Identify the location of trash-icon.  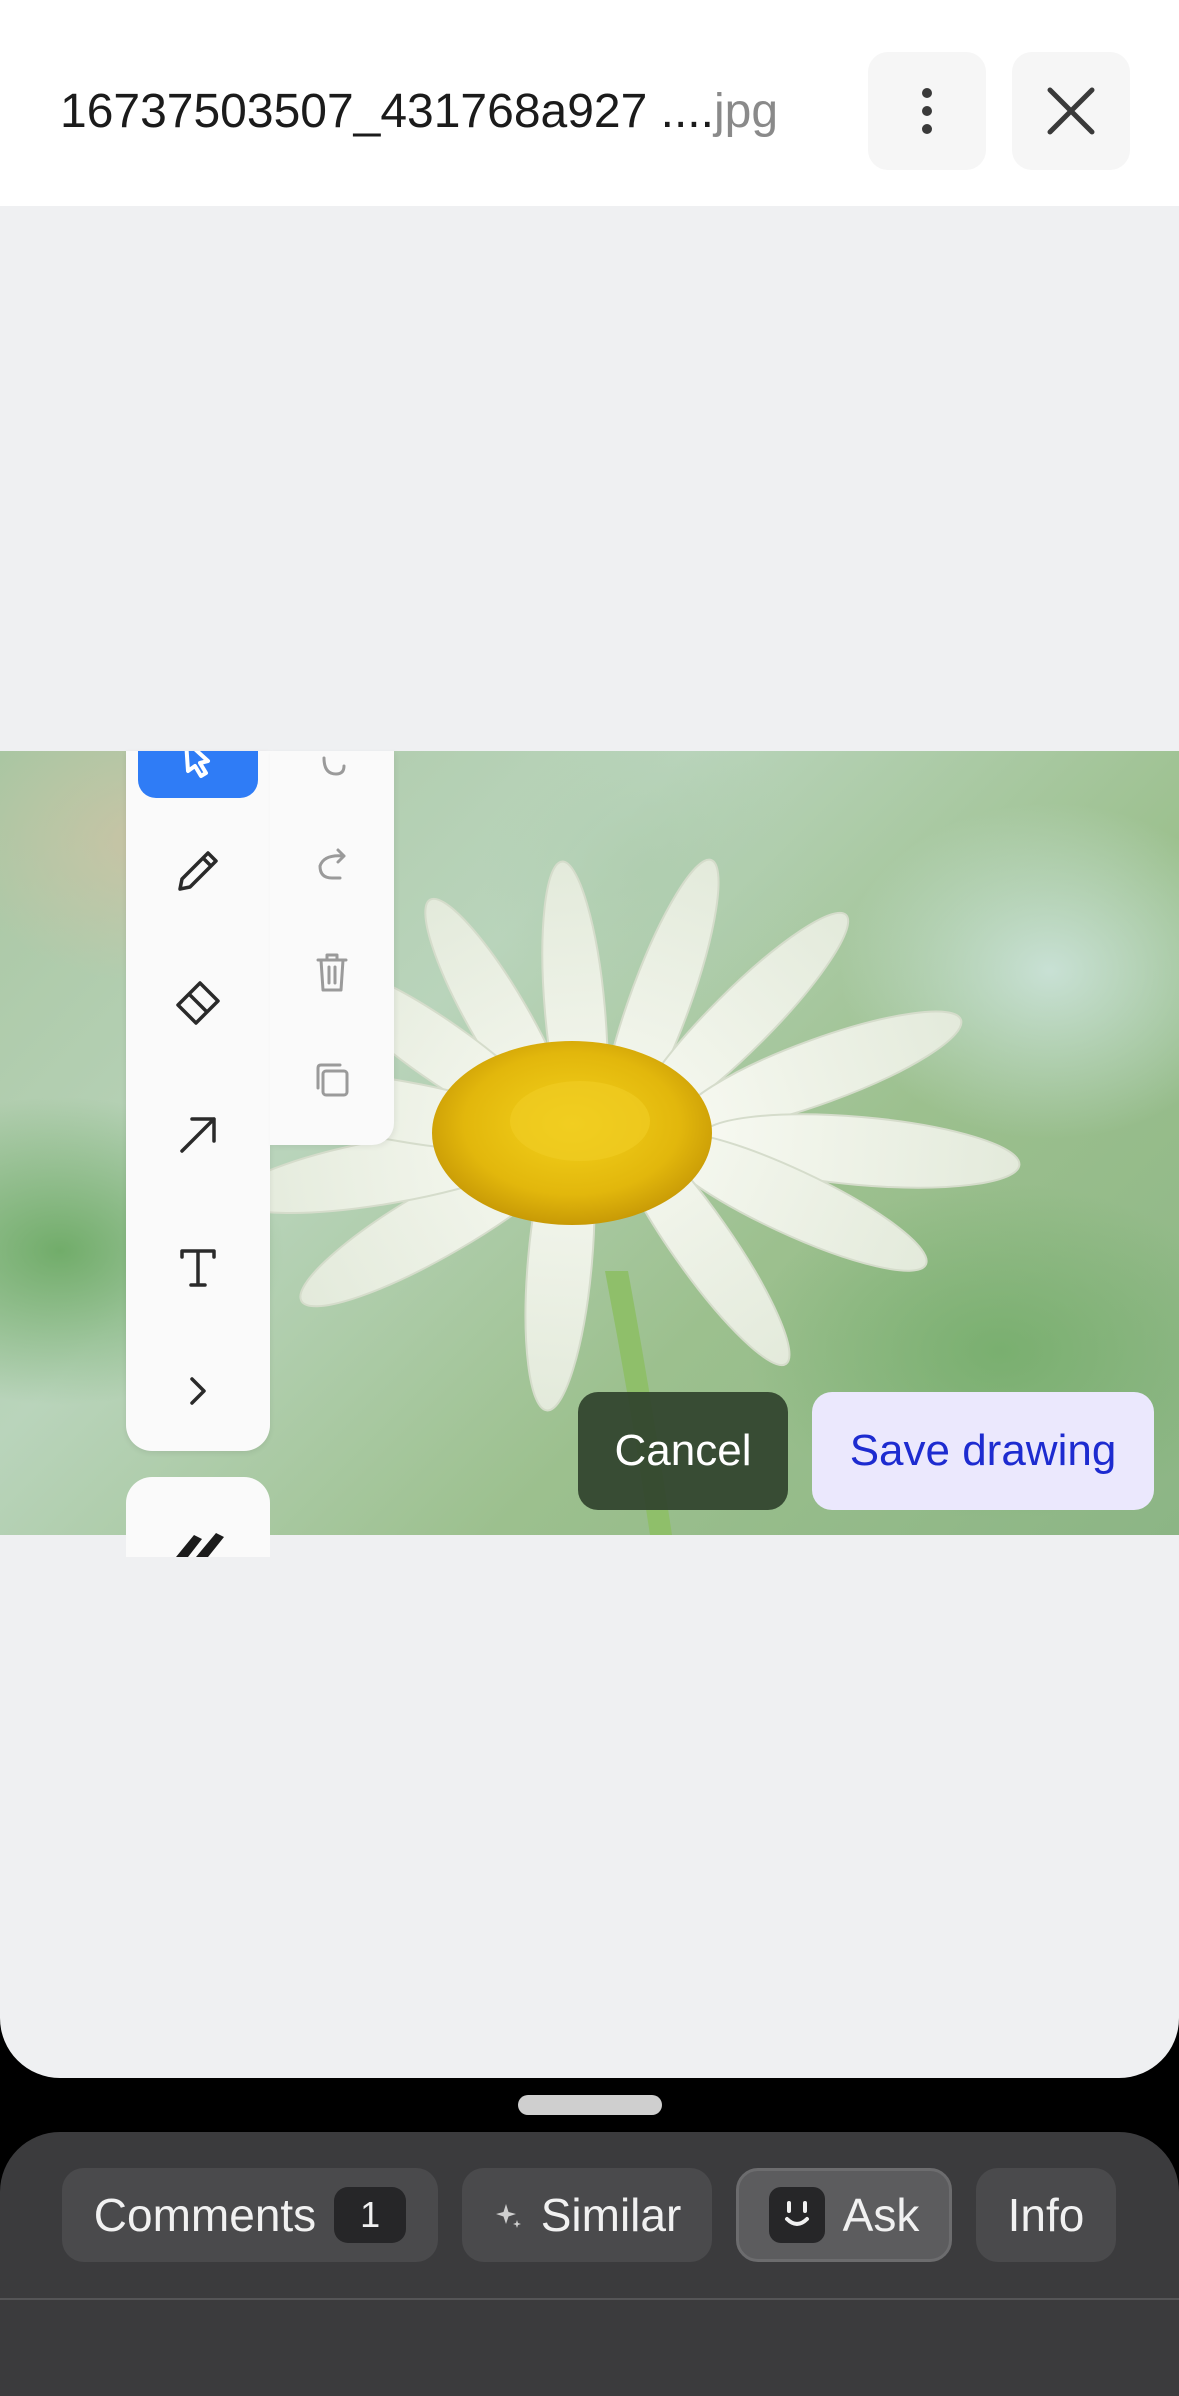
(332, 972).